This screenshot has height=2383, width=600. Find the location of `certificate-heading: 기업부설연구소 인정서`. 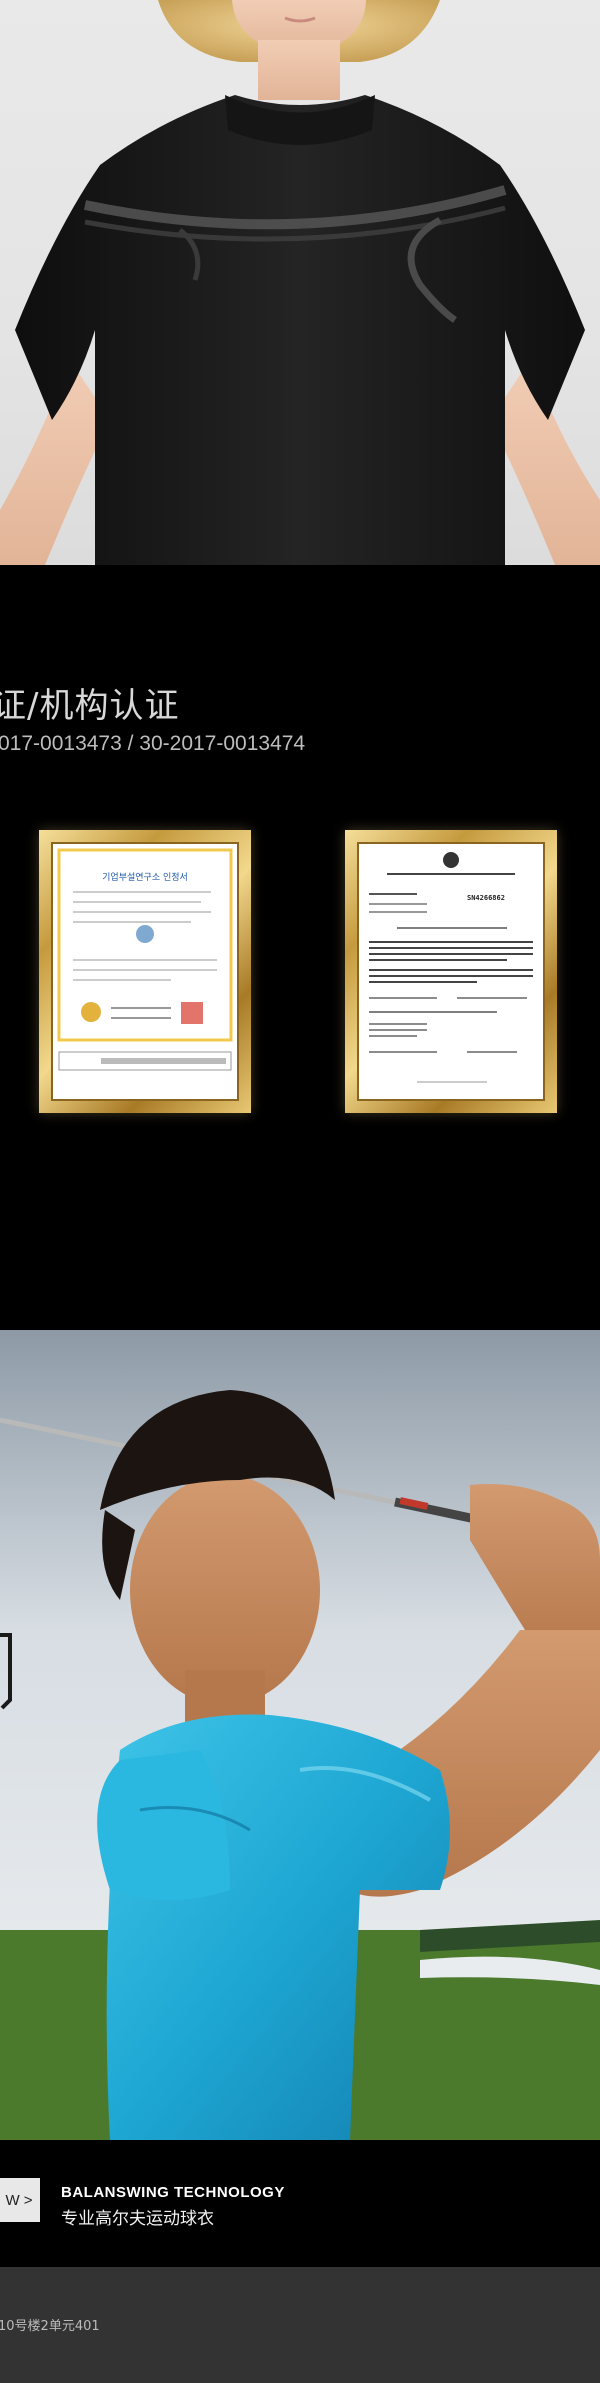

certificate-heading: 기업부설연구소 인정서 is located at coordinates (145, 877).